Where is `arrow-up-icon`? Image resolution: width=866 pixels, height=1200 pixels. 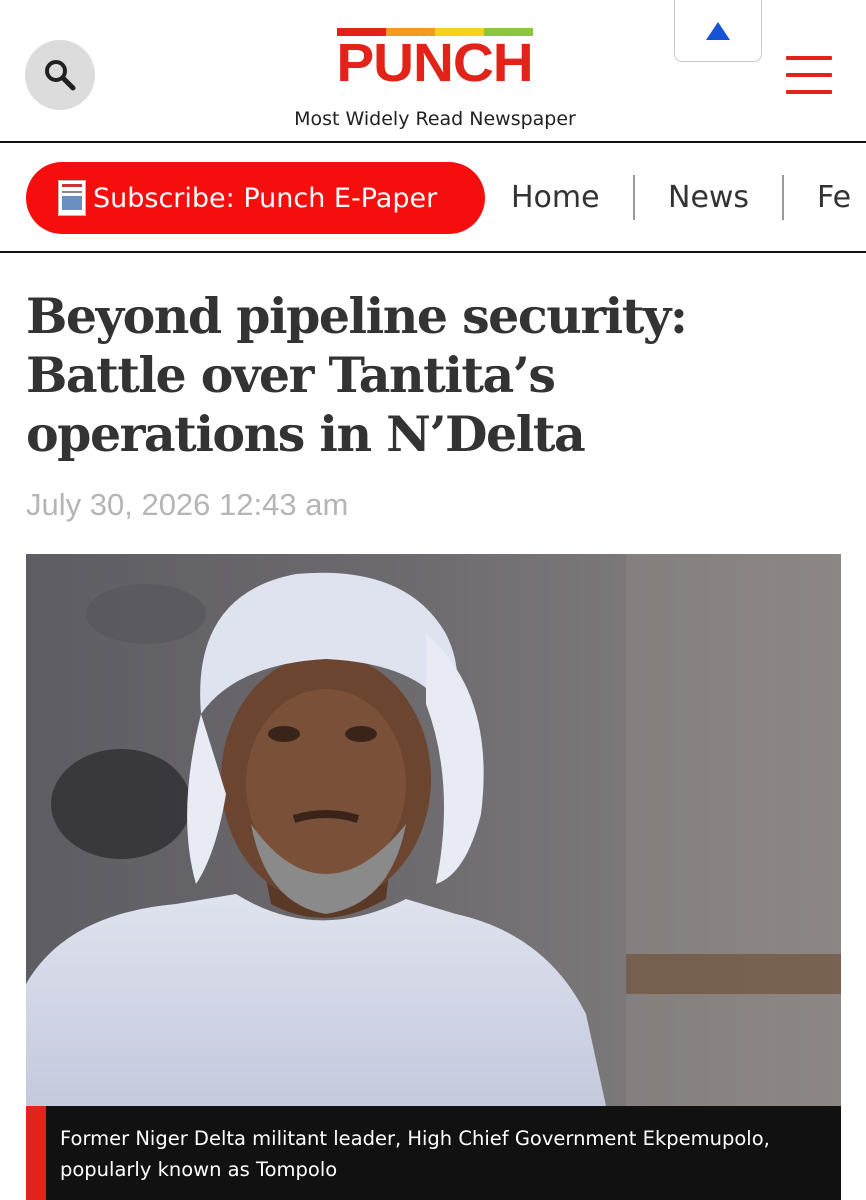 arrow-up-icon is located at coordinates (718, 30).